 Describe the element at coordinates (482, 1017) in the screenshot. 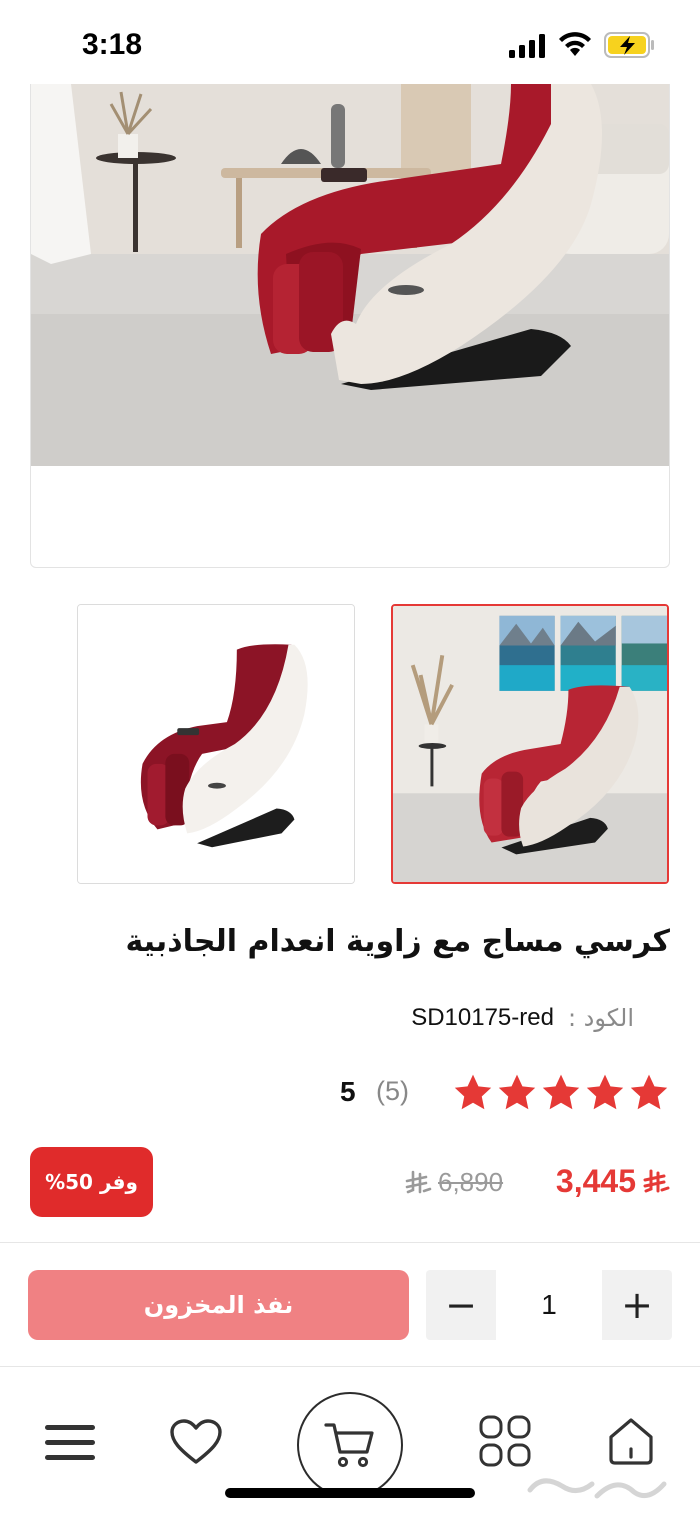

I see `product-code-value: SD10175-red` at that location.